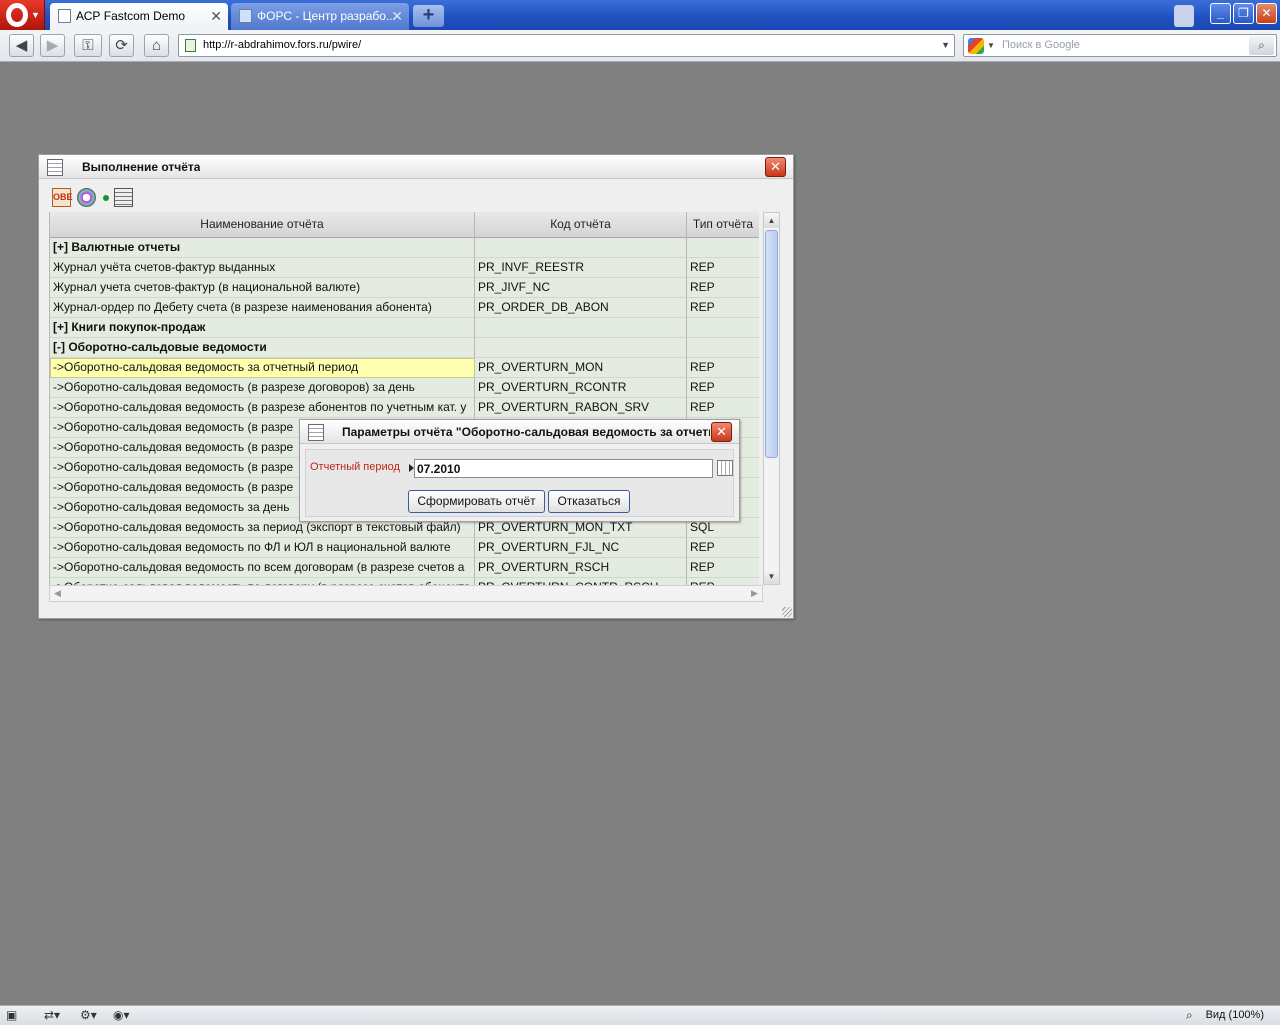 The height and width of the screenshot is (1025, 1280). I want to click on table-group-row: [+] Валютные отчеты, so click(404, 248).